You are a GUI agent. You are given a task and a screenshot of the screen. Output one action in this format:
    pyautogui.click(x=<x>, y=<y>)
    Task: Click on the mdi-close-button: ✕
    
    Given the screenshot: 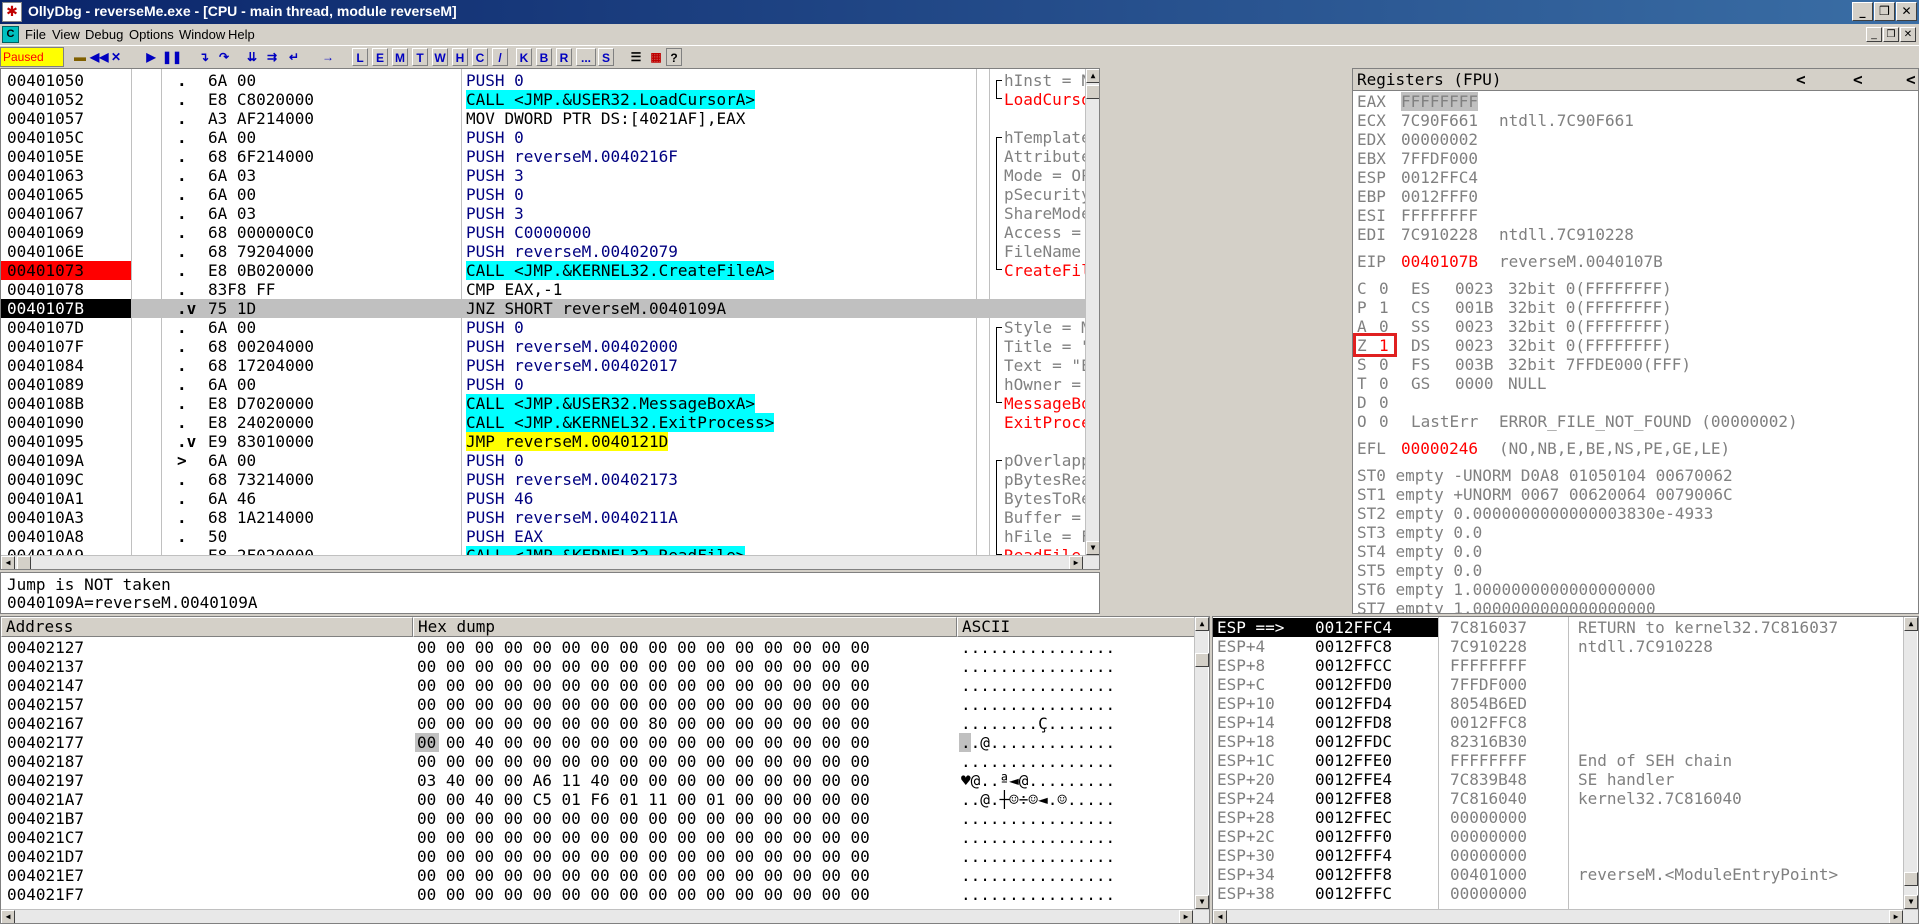 What is the action you would take?
    pyautogui.click(x=1908, y=34)
    